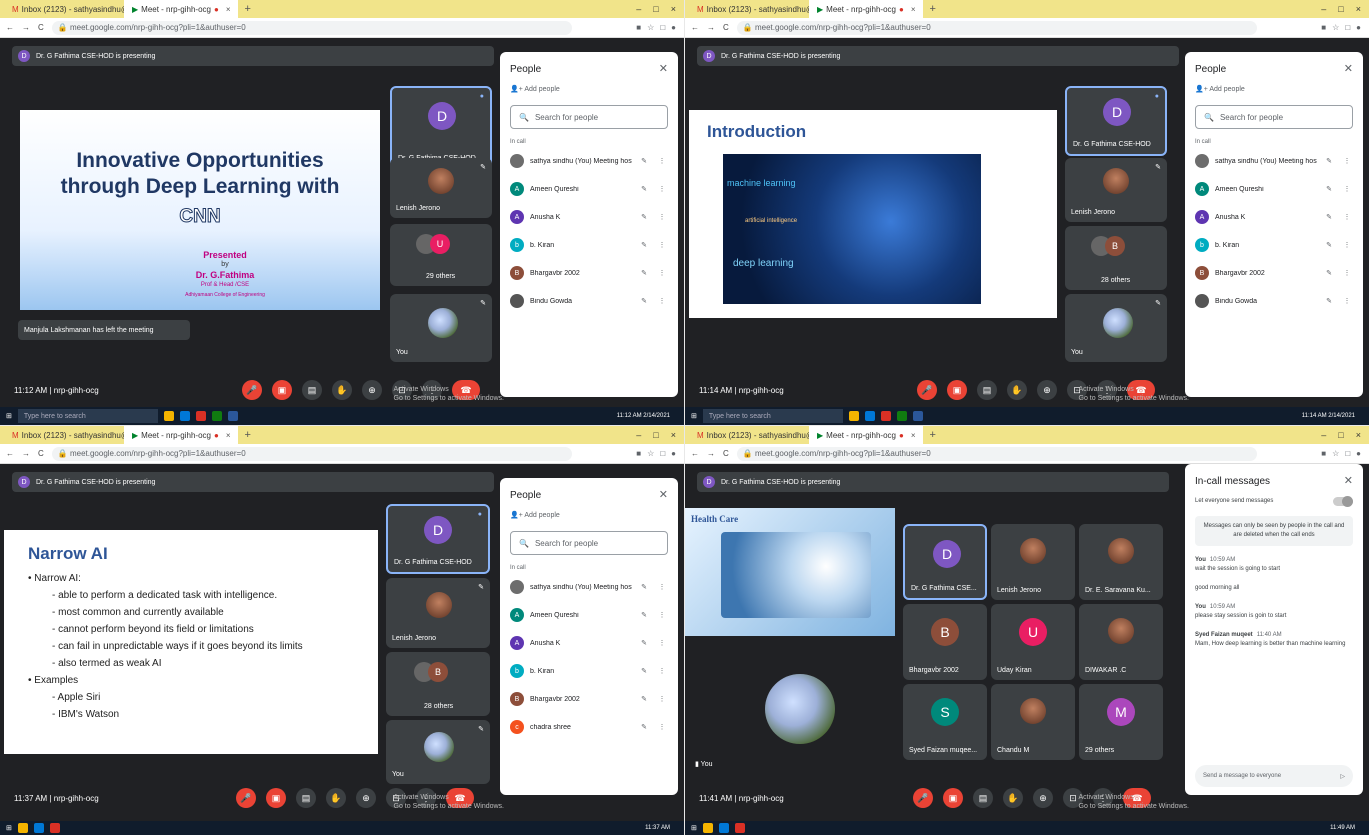 The height and width of the screenshot is (835, 1369). I want to click on tile-host: D●Dr. G Fathima CSE-HOD, so click(1116, 121).